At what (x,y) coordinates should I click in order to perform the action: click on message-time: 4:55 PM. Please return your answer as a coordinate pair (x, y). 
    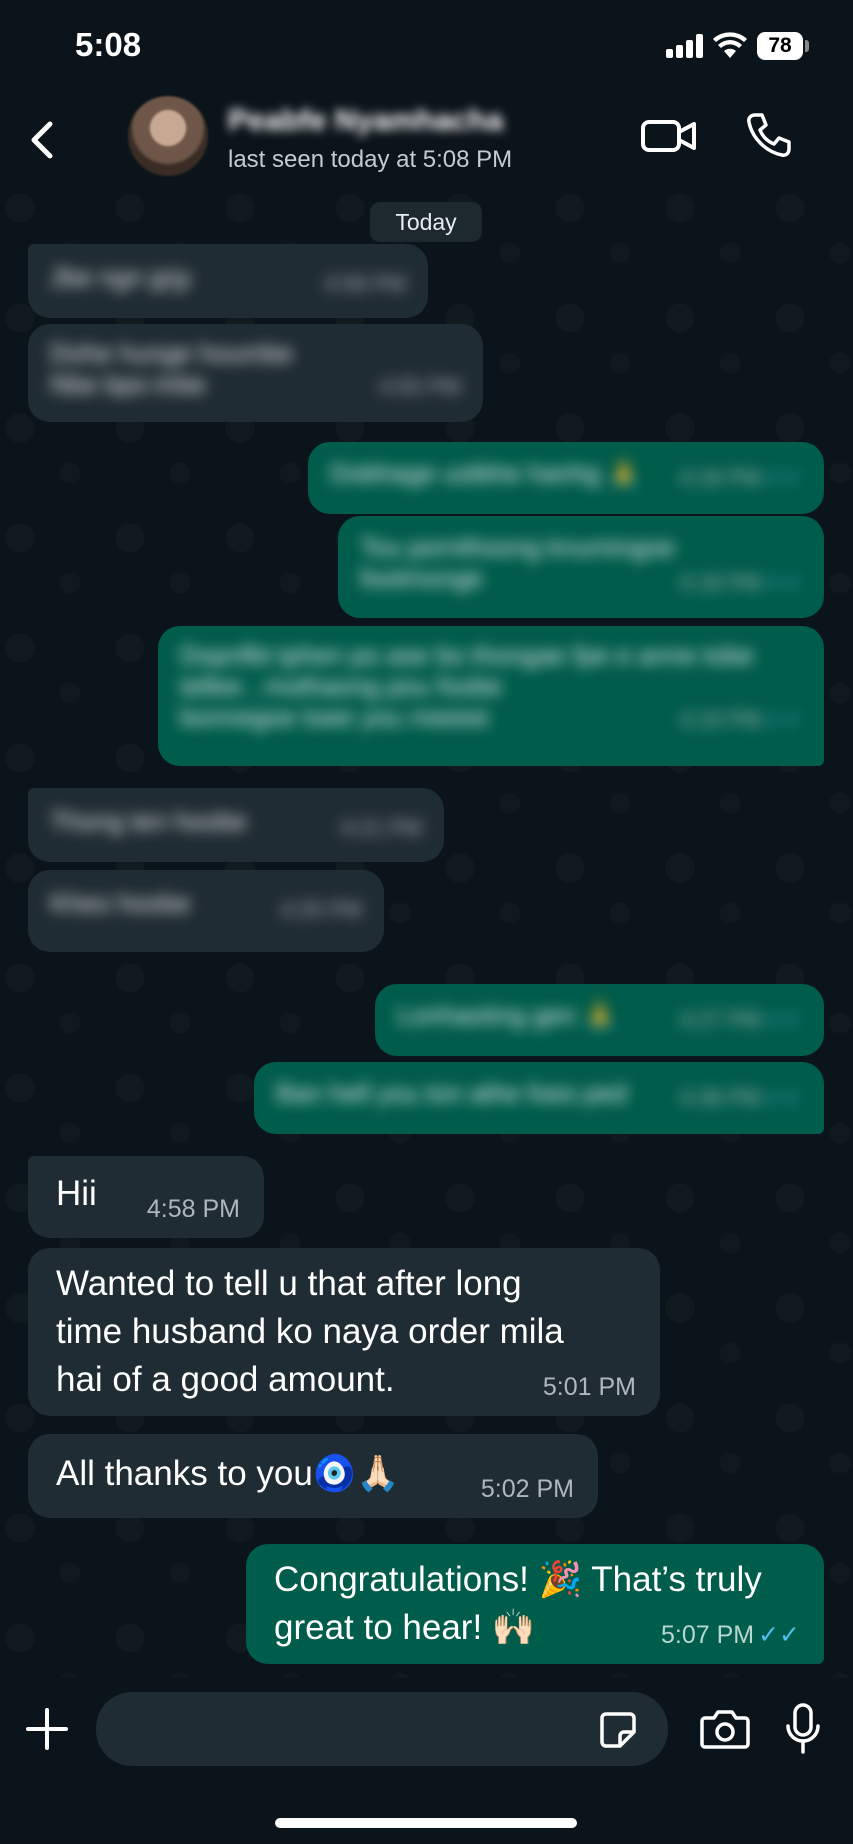
    Looking at the image, I should click on (420, 386).